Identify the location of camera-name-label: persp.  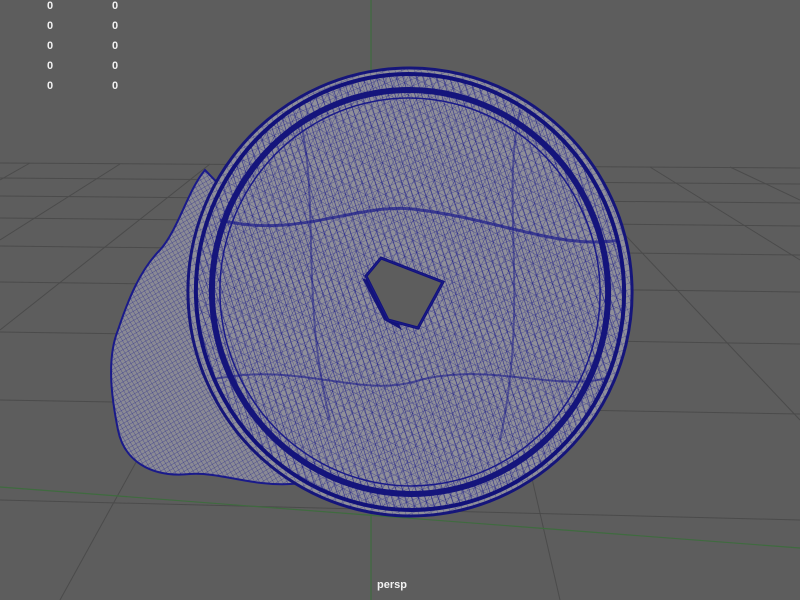
(392, 585).